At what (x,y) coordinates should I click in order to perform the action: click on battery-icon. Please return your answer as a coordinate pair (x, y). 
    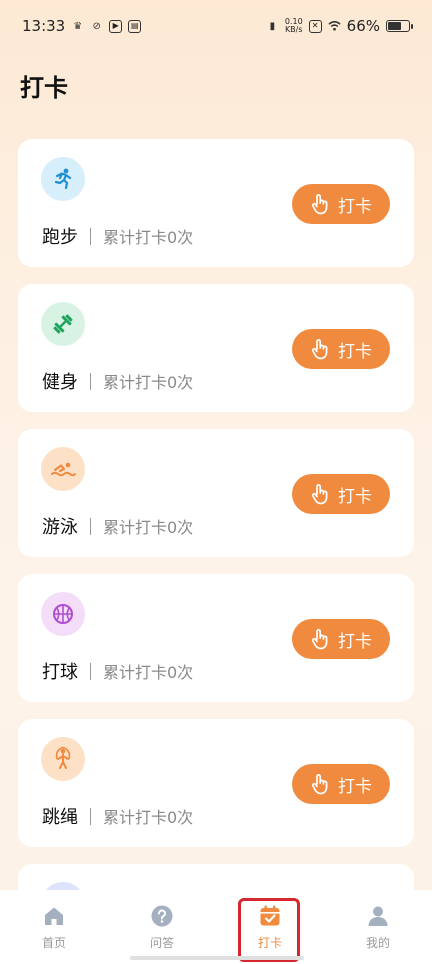
    Looking at the image, I should click on (399, 26).